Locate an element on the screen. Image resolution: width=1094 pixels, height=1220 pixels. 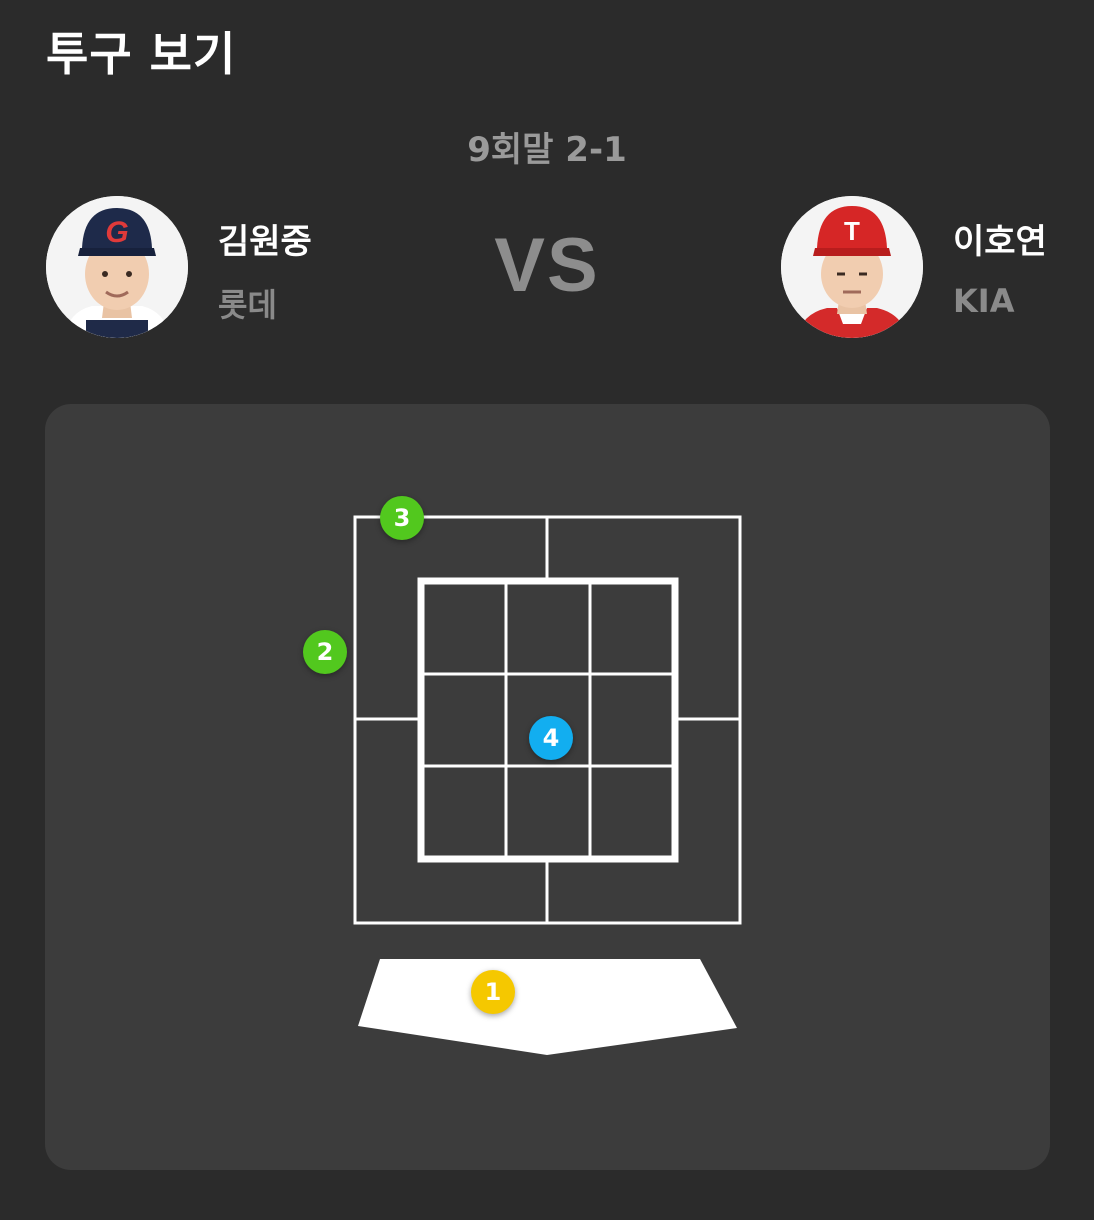
page-title: 투구 보기 is located at coordinates (141, 54).